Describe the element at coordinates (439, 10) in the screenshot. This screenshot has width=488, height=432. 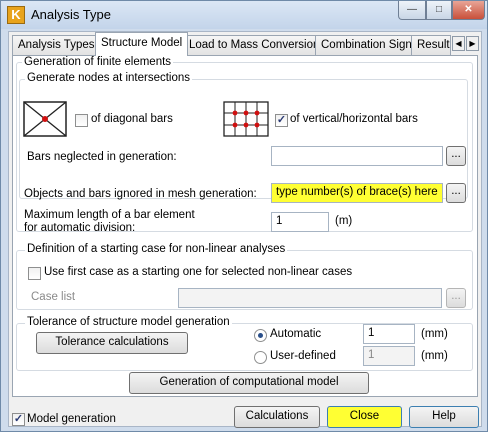
I see `maximize-button: □` at that location.